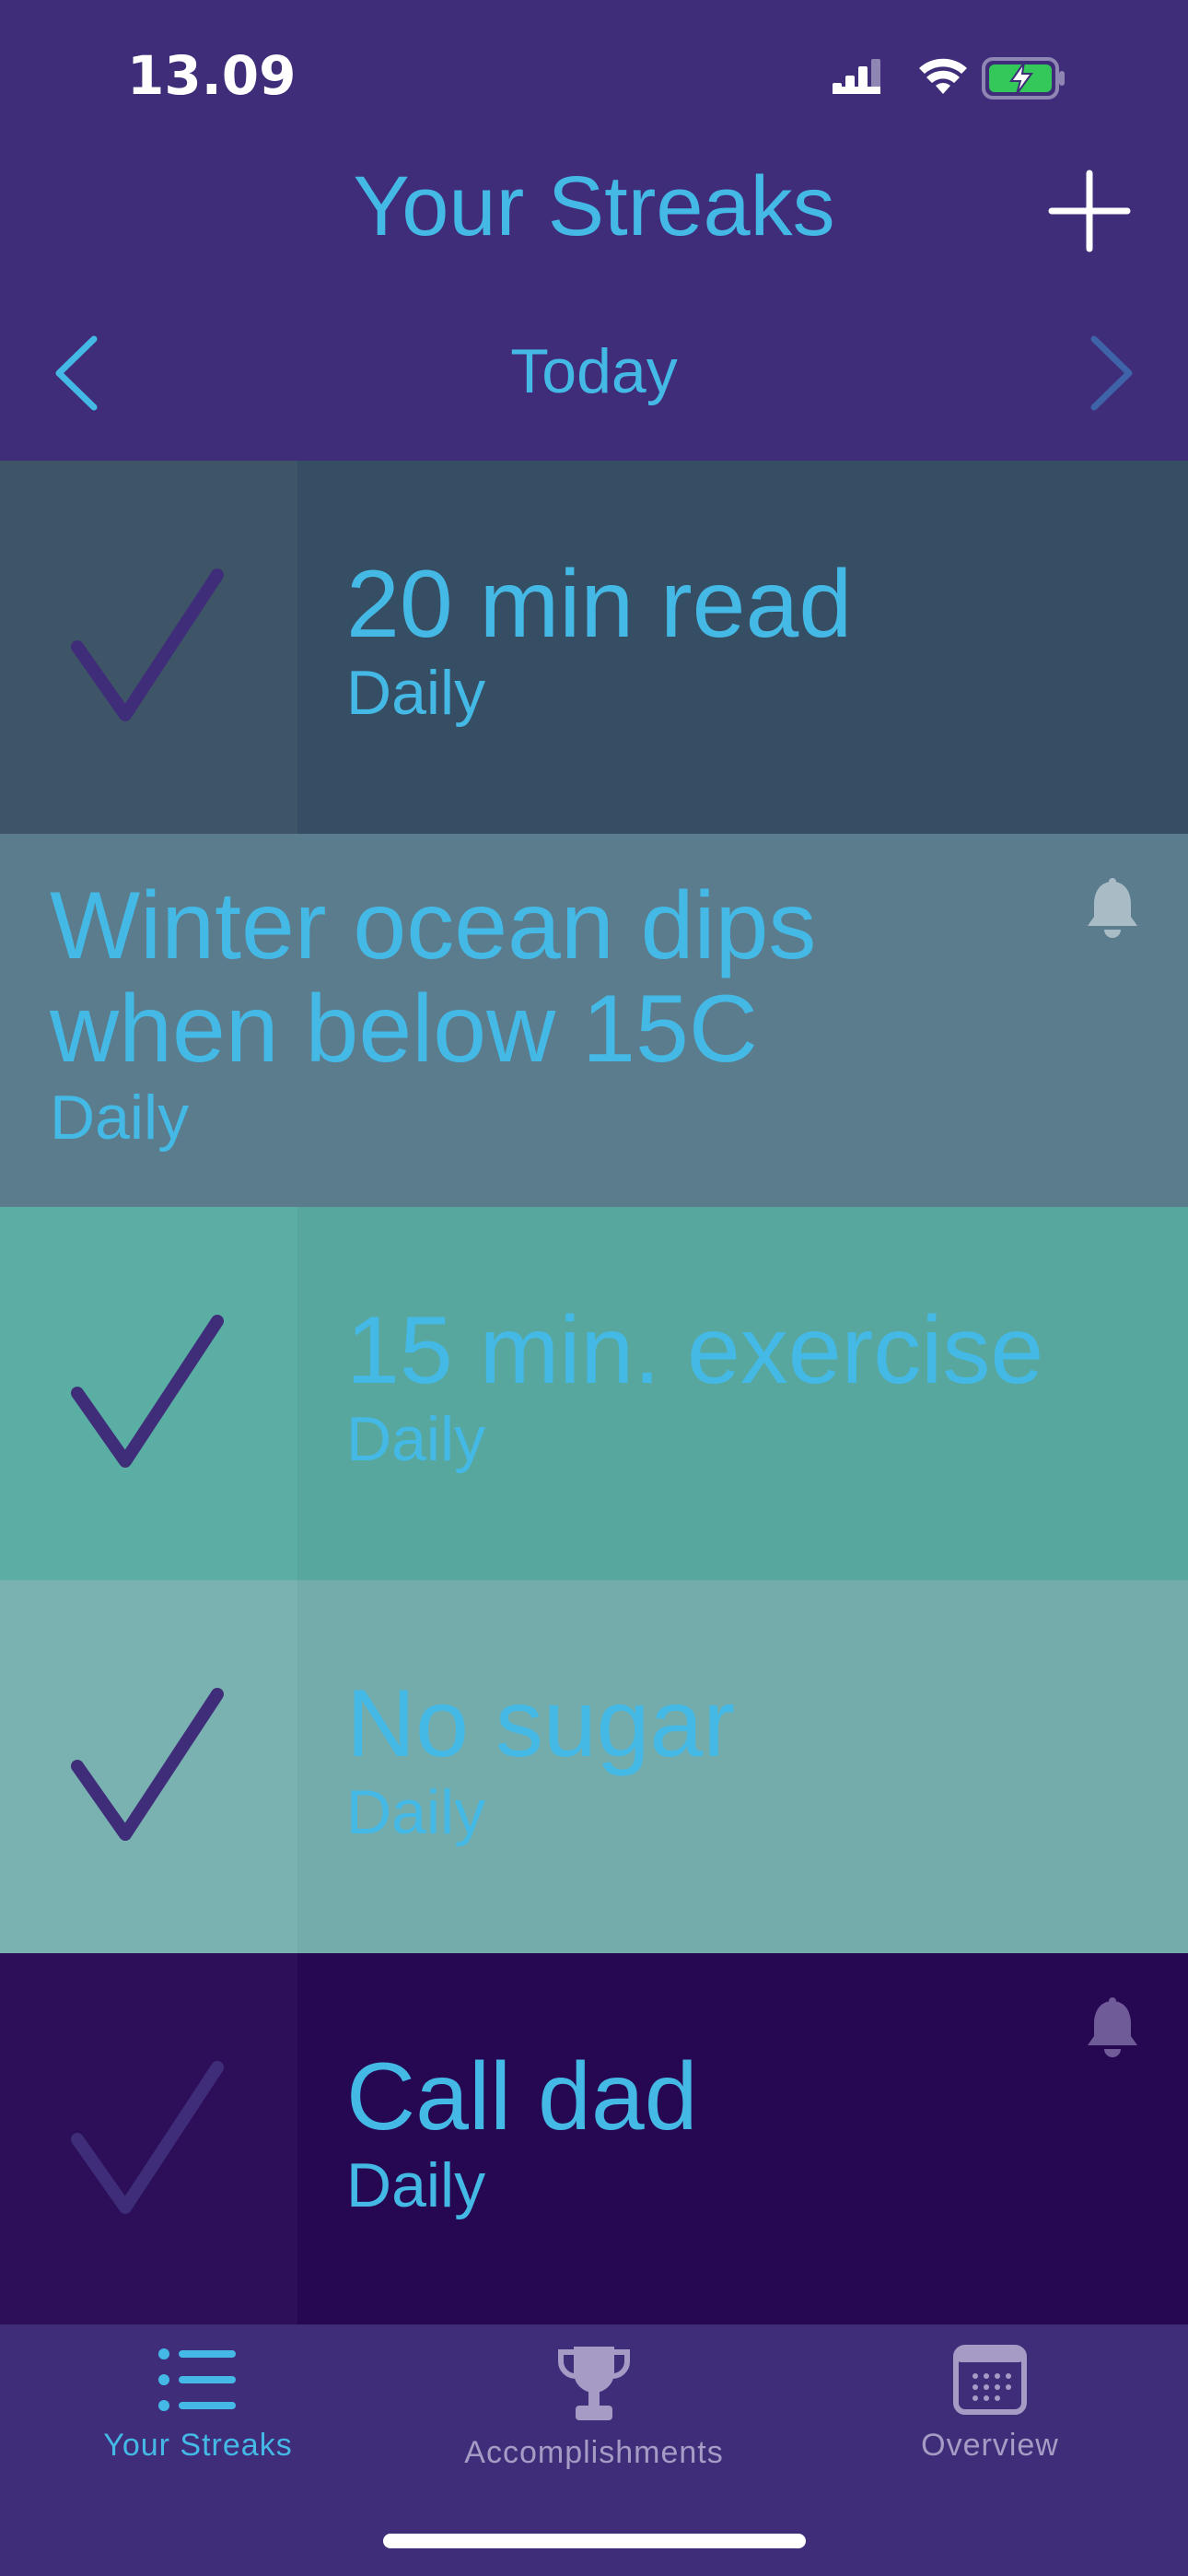 The width and height of the screenshot is (1188, 2576). I want to click on streak-title: Call dad, so click(522, 2096).